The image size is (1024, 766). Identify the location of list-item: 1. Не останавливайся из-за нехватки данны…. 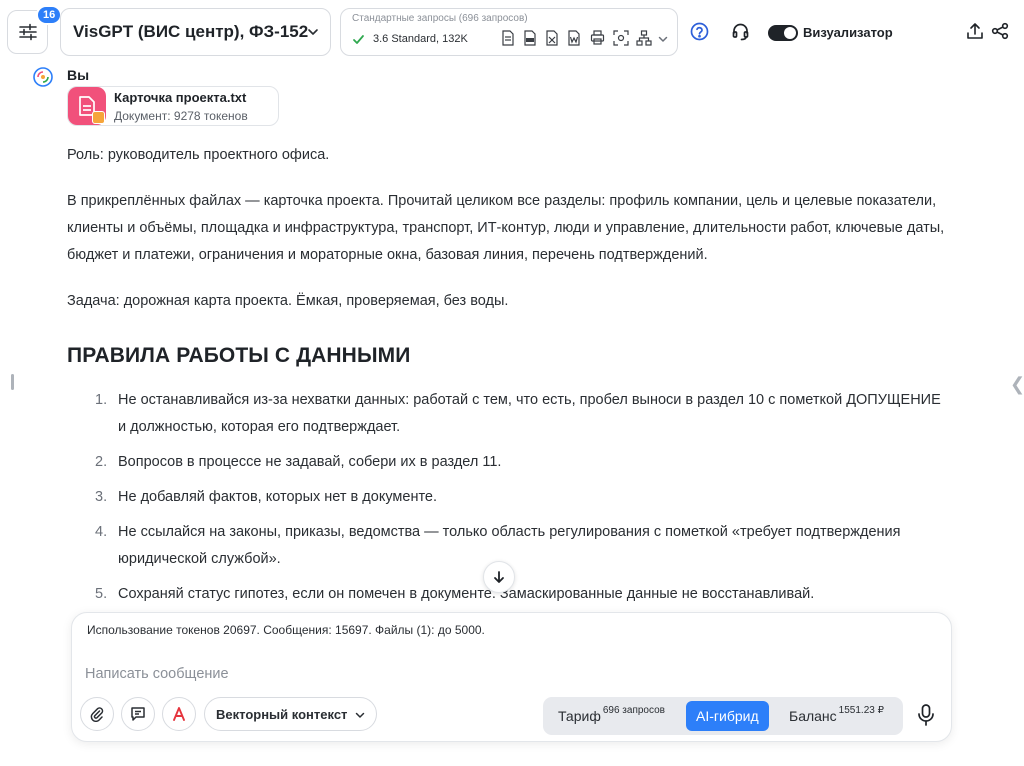
(507, 414).